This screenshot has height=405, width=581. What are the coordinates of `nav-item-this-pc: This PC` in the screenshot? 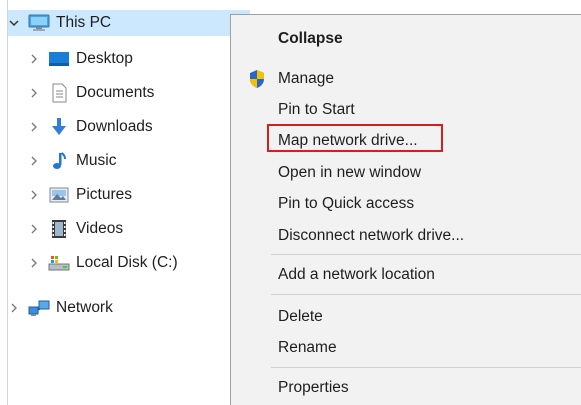 It's located at (129, 23).